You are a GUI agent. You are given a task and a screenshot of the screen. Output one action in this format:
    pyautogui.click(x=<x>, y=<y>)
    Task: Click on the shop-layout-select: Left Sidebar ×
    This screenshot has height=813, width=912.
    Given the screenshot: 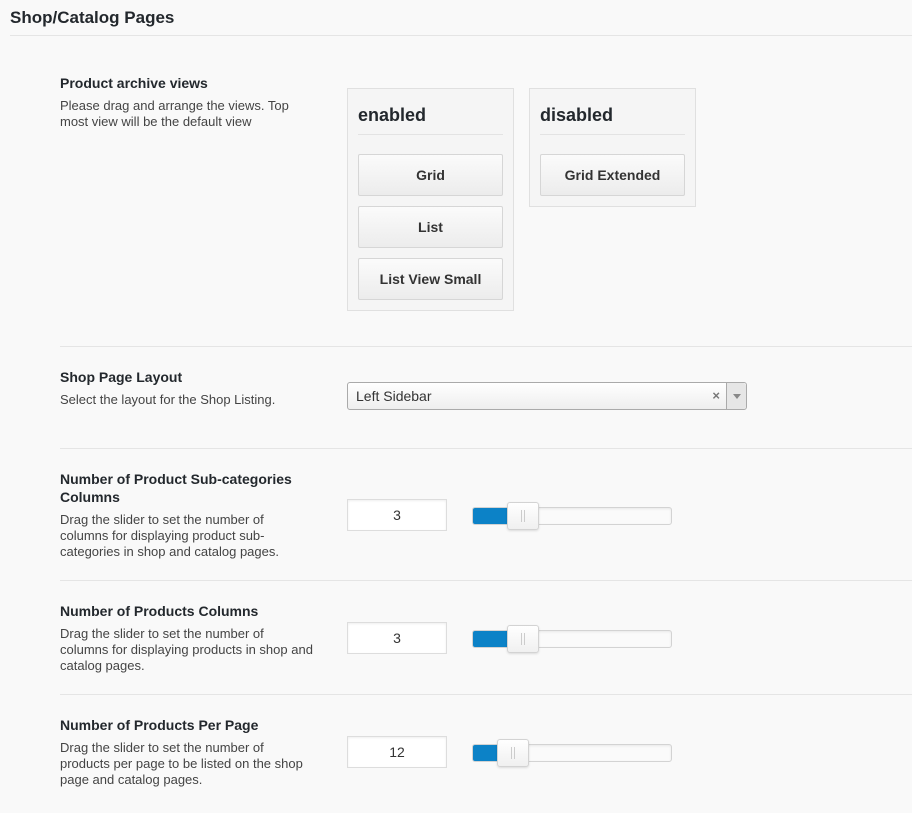 What is the action you would take?
    pyautogui.click(x=547, y=396)
    